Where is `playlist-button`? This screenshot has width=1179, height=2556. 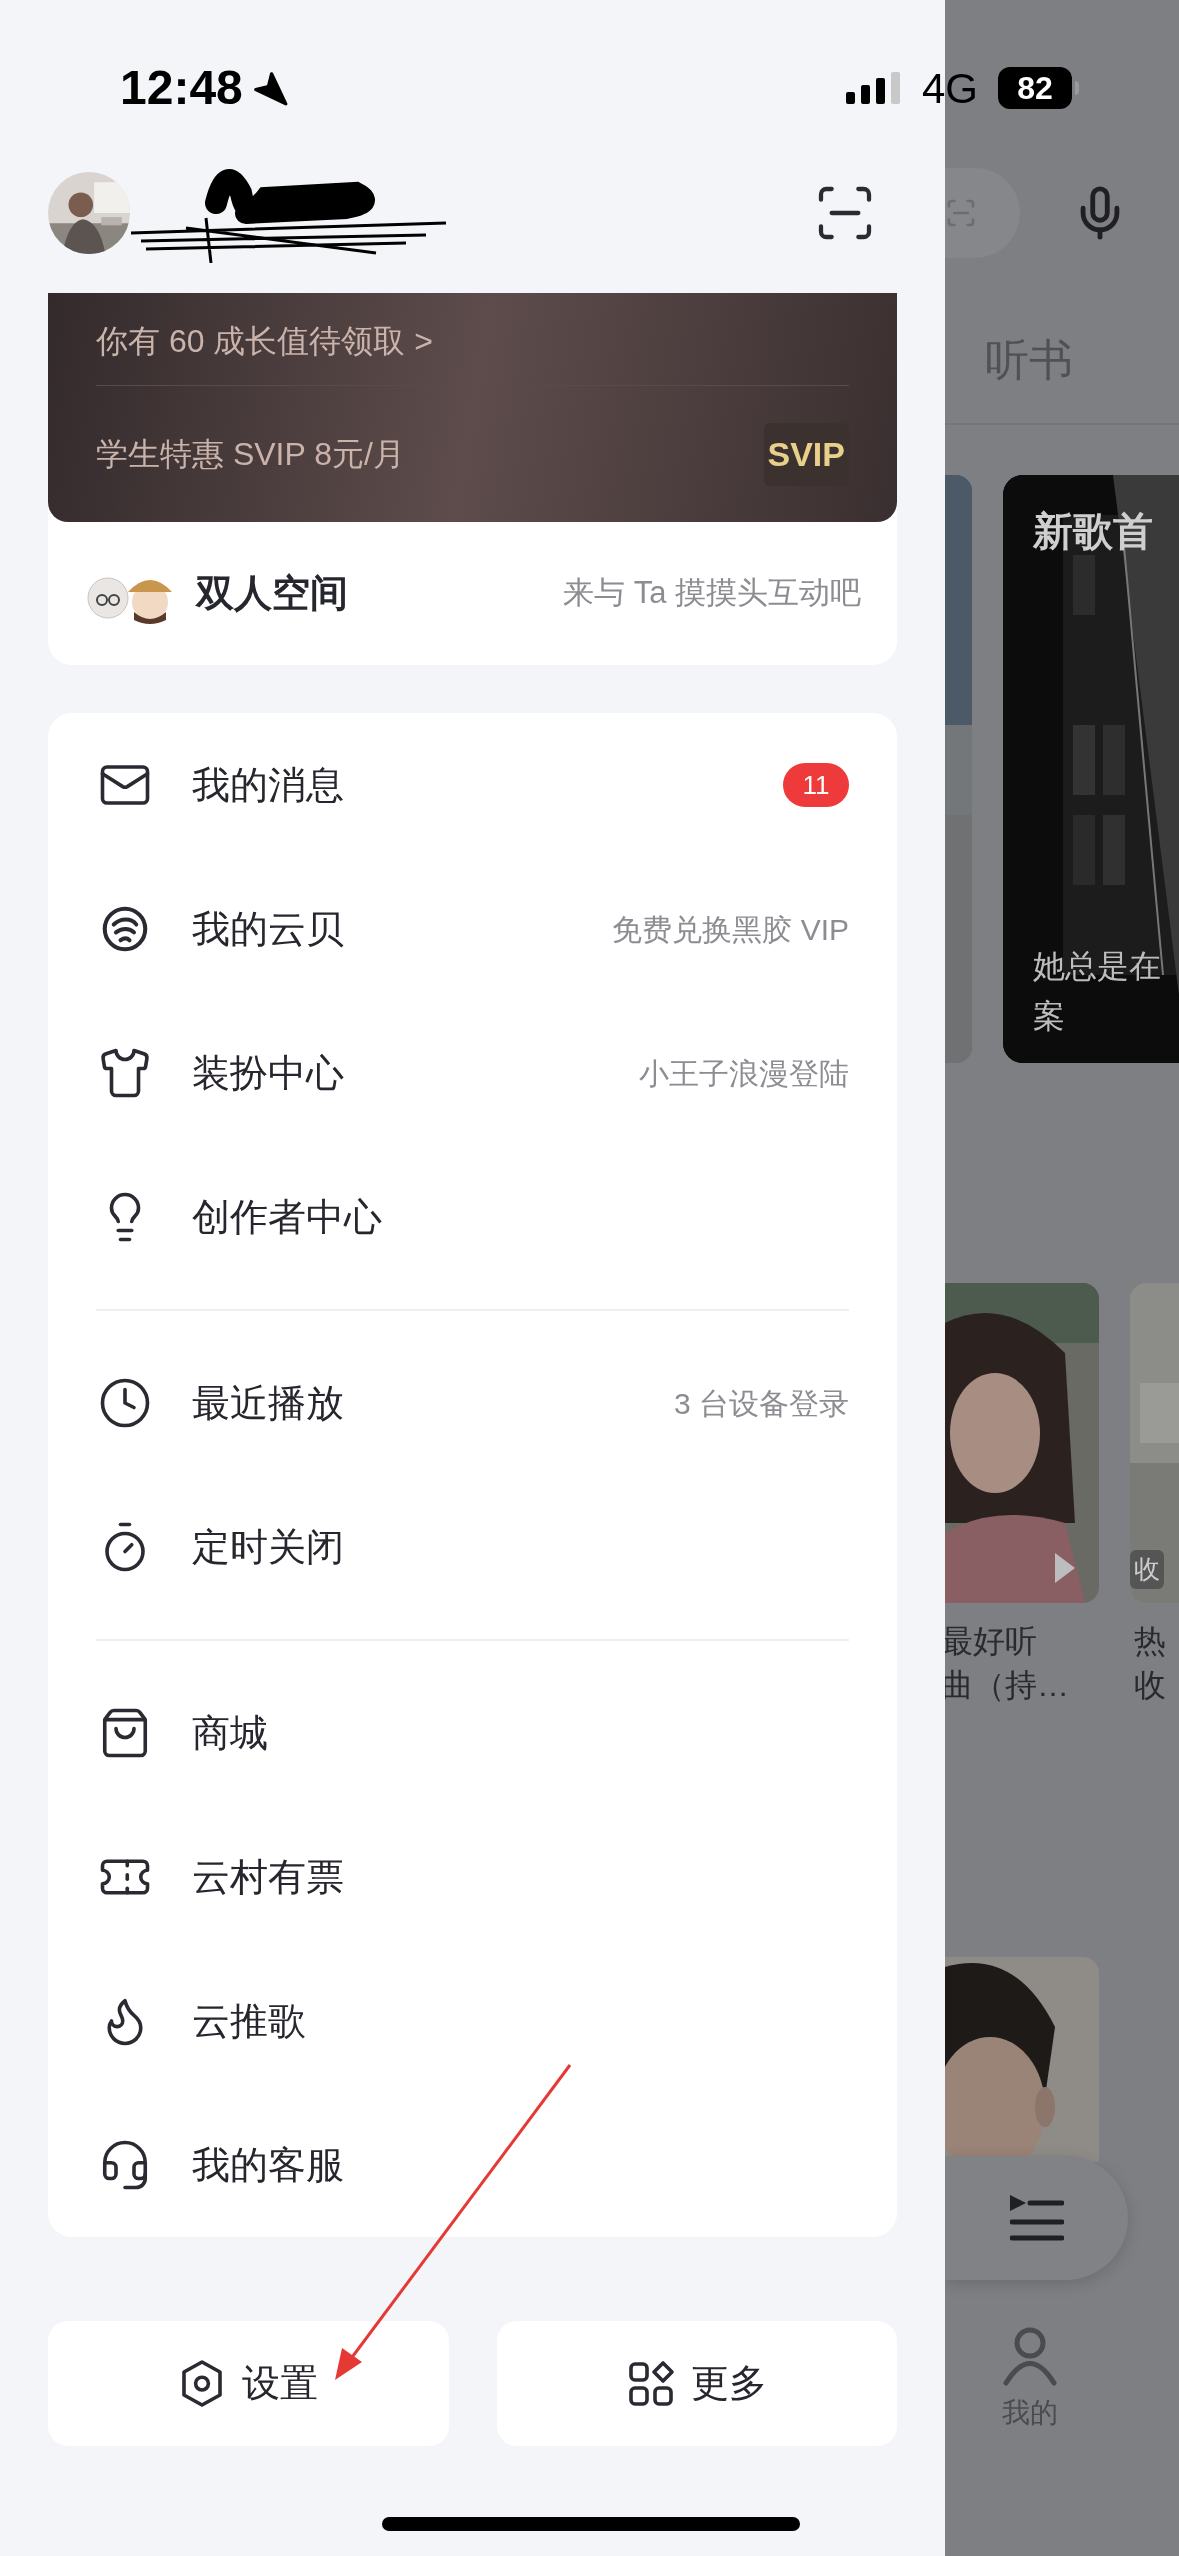 playlist-button is located at coordinates (1036, 2218).